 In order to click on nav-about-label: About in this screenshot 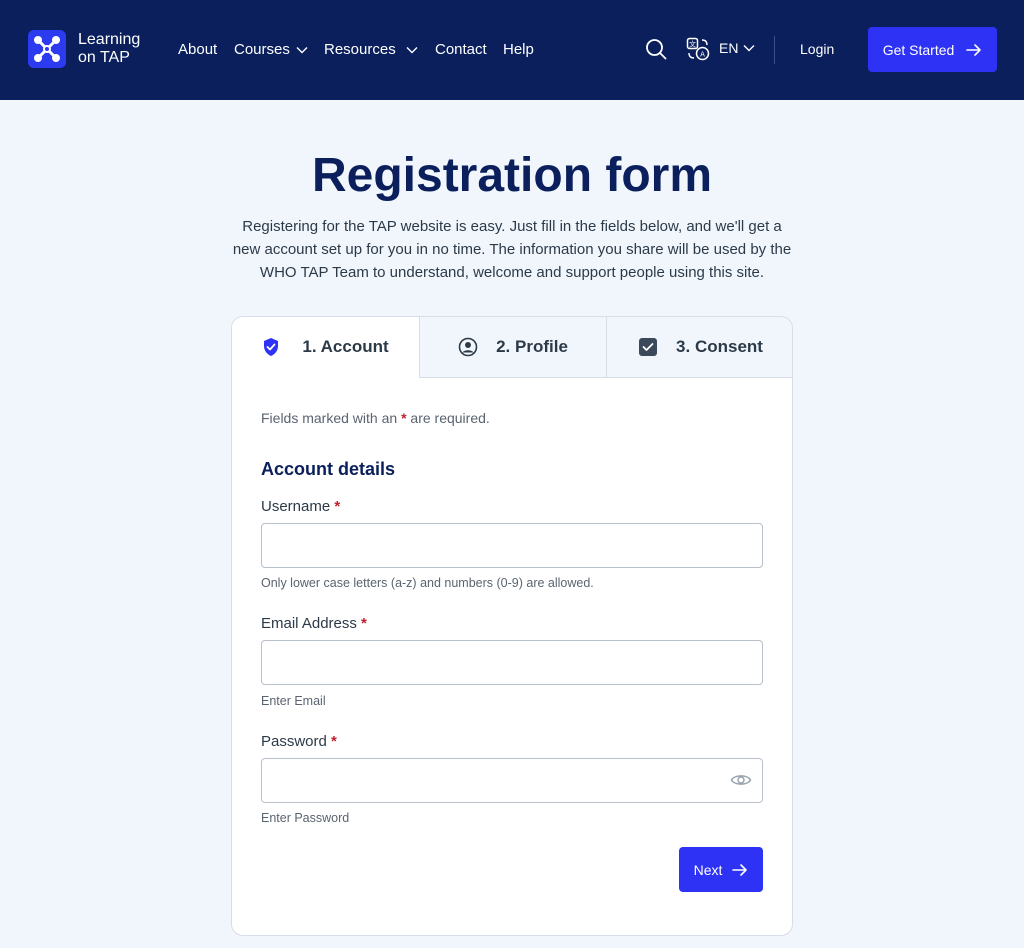, I will do `click(198, 49)`.